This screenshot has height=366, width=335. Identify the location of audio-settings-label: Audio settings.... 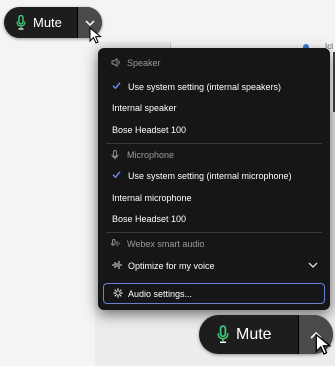
(160, 293).